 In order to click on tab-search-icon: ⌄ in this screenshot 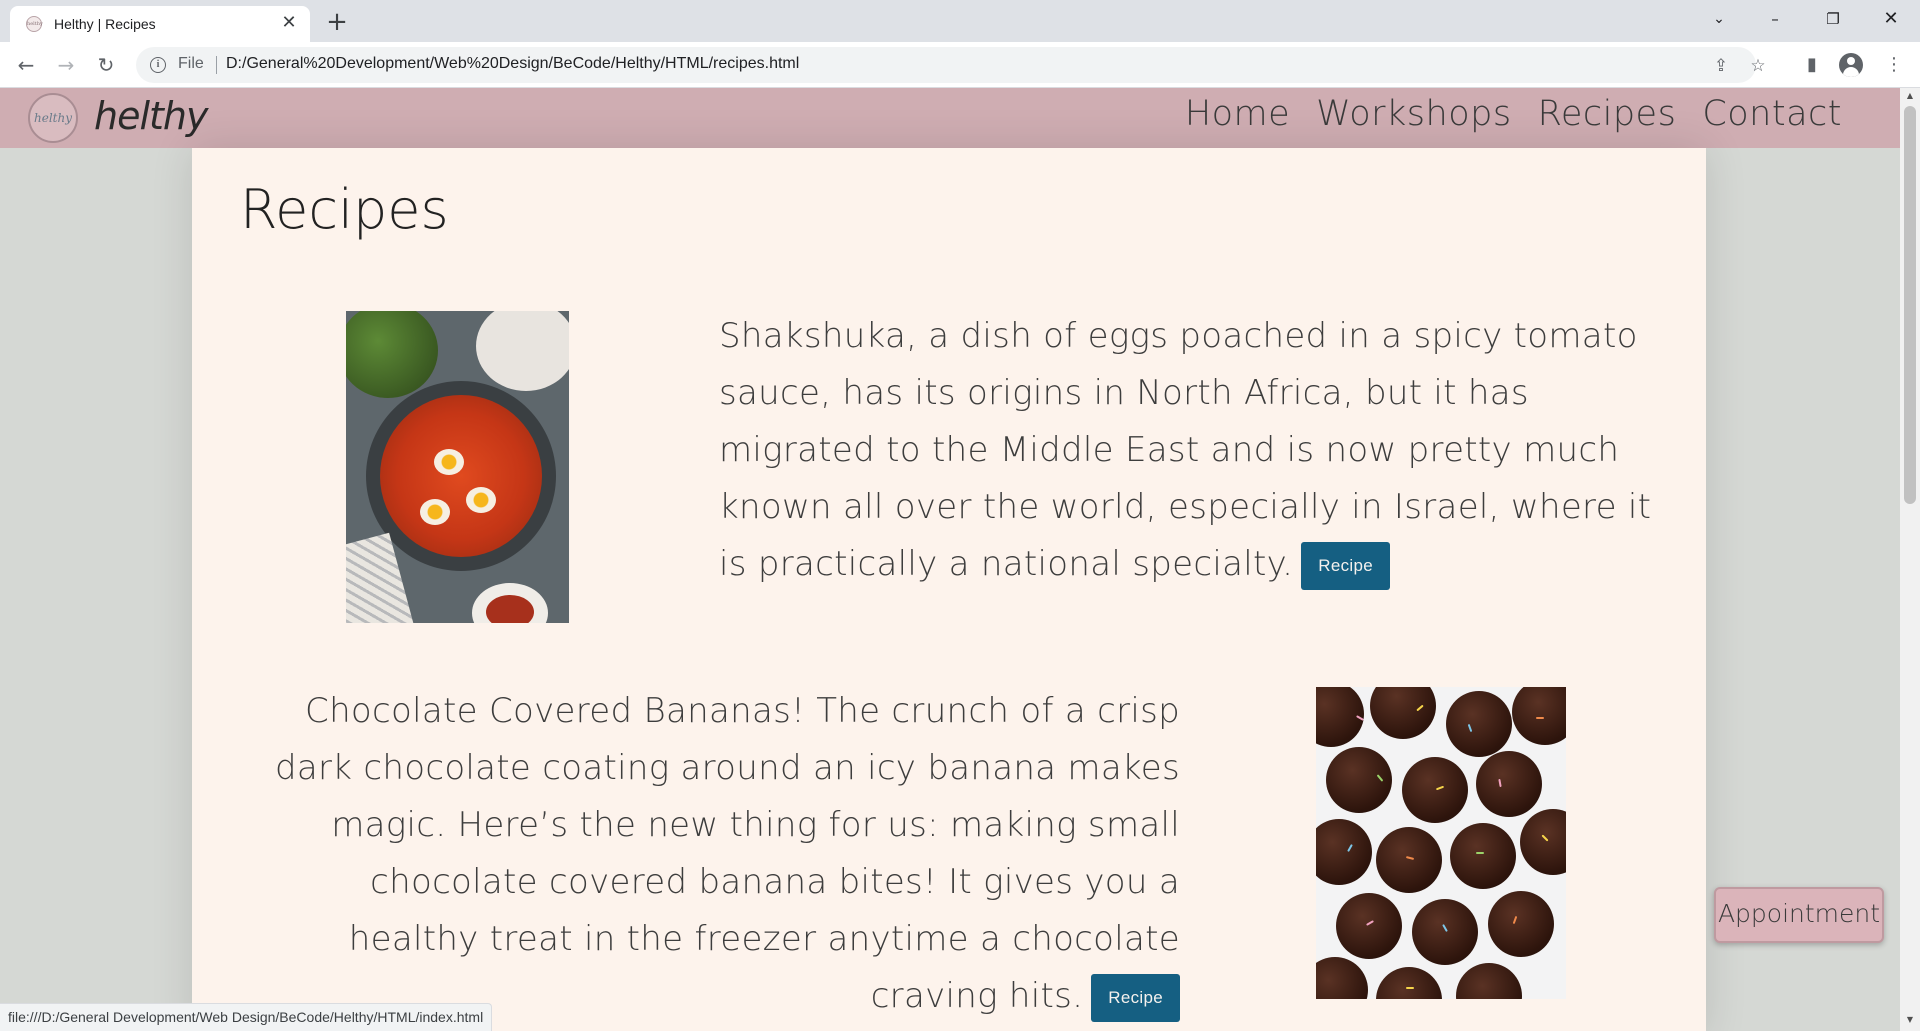, I will do `click(1719, 19)`.